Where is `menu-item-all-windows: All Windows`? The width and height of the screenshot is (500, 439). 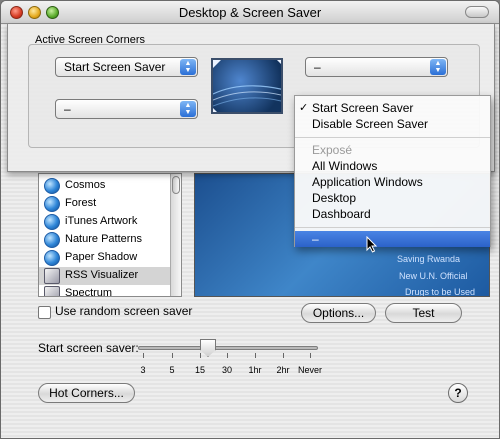 menu-item-all-windows: All Windows is located at coordinates (392, 166).